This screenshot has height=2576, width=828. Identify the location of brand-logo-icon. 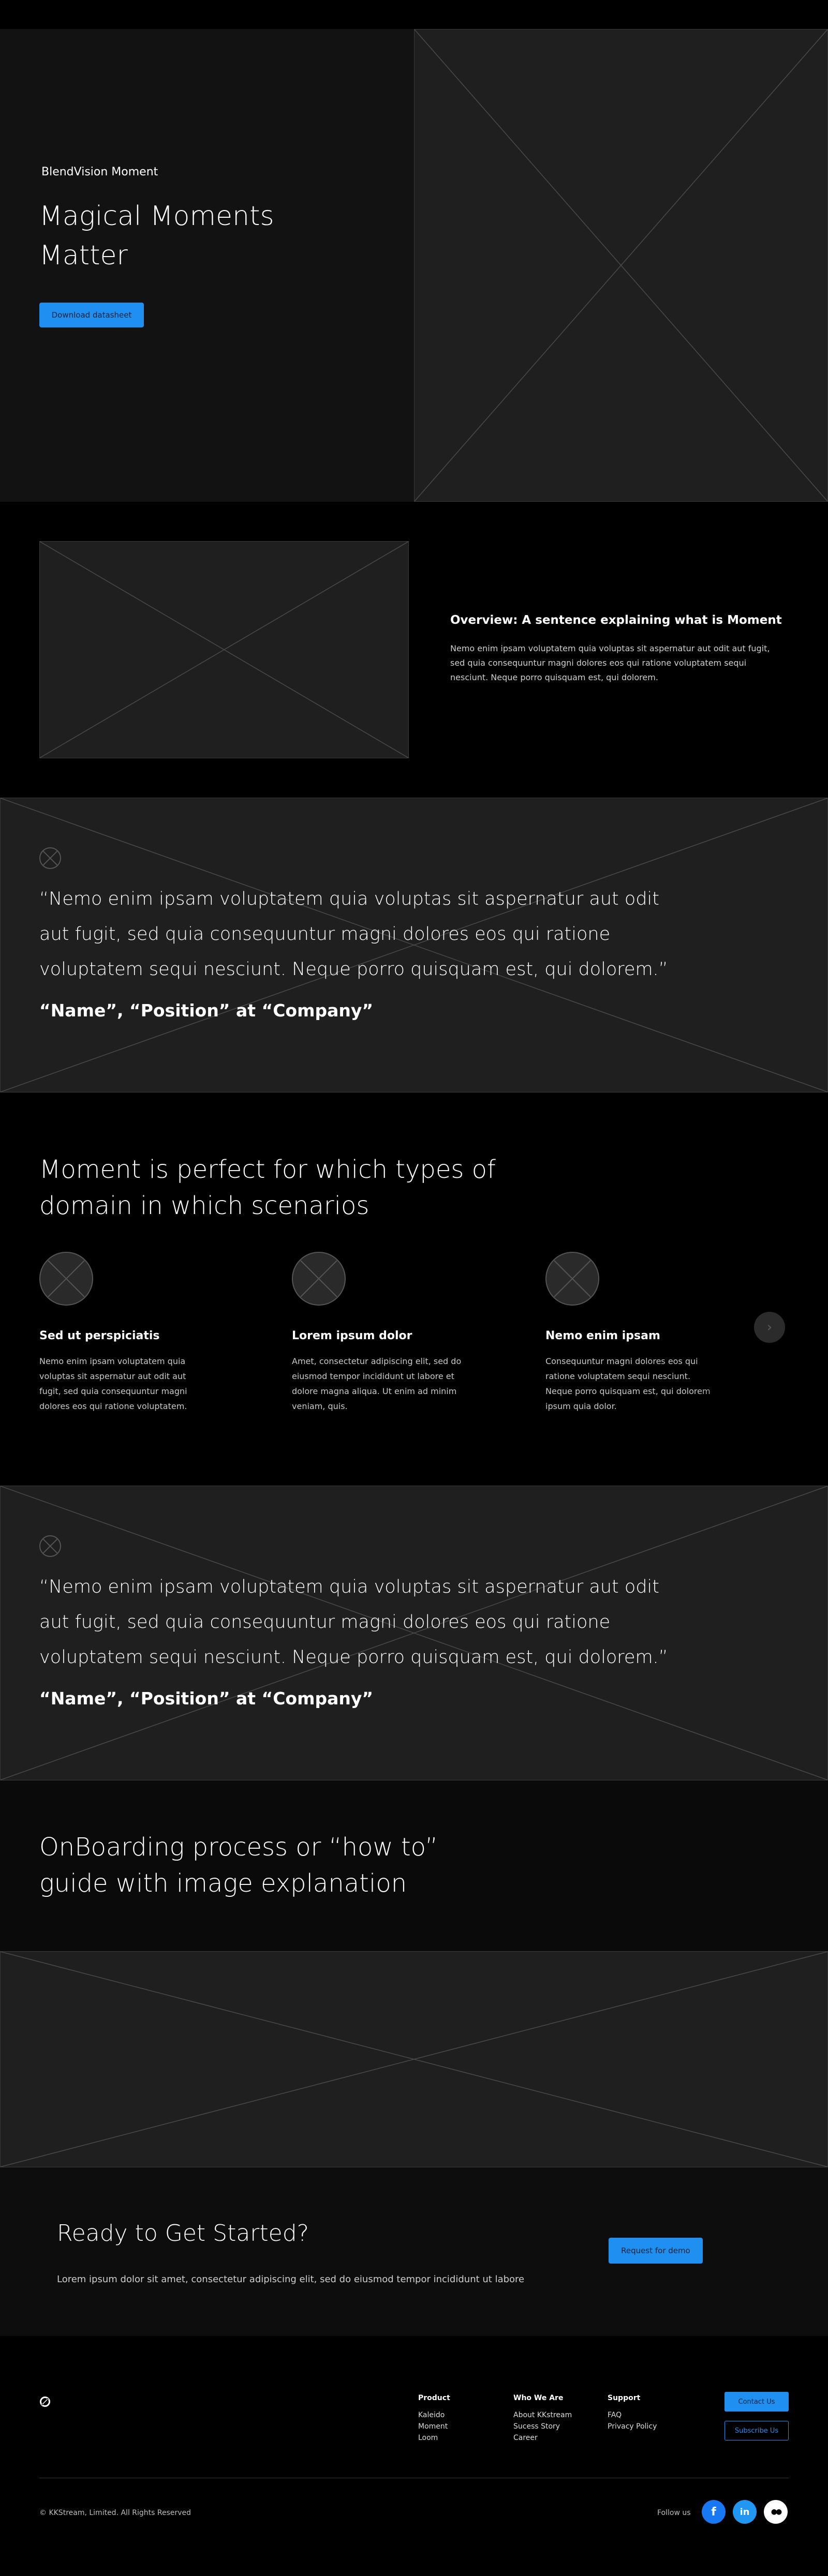
(45, 2401).